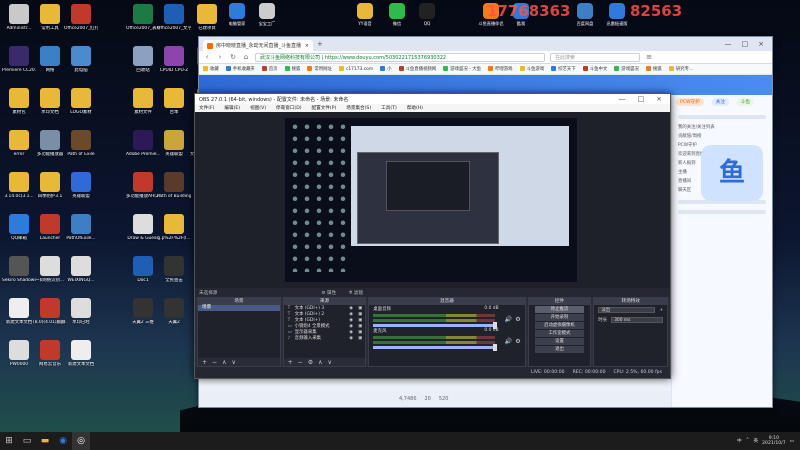 The width and height of the screenshot is (800, 450). Describe the element at coordinates (50, 227) in the screenshot. I see `desktop-icon: Launcher` at that location.